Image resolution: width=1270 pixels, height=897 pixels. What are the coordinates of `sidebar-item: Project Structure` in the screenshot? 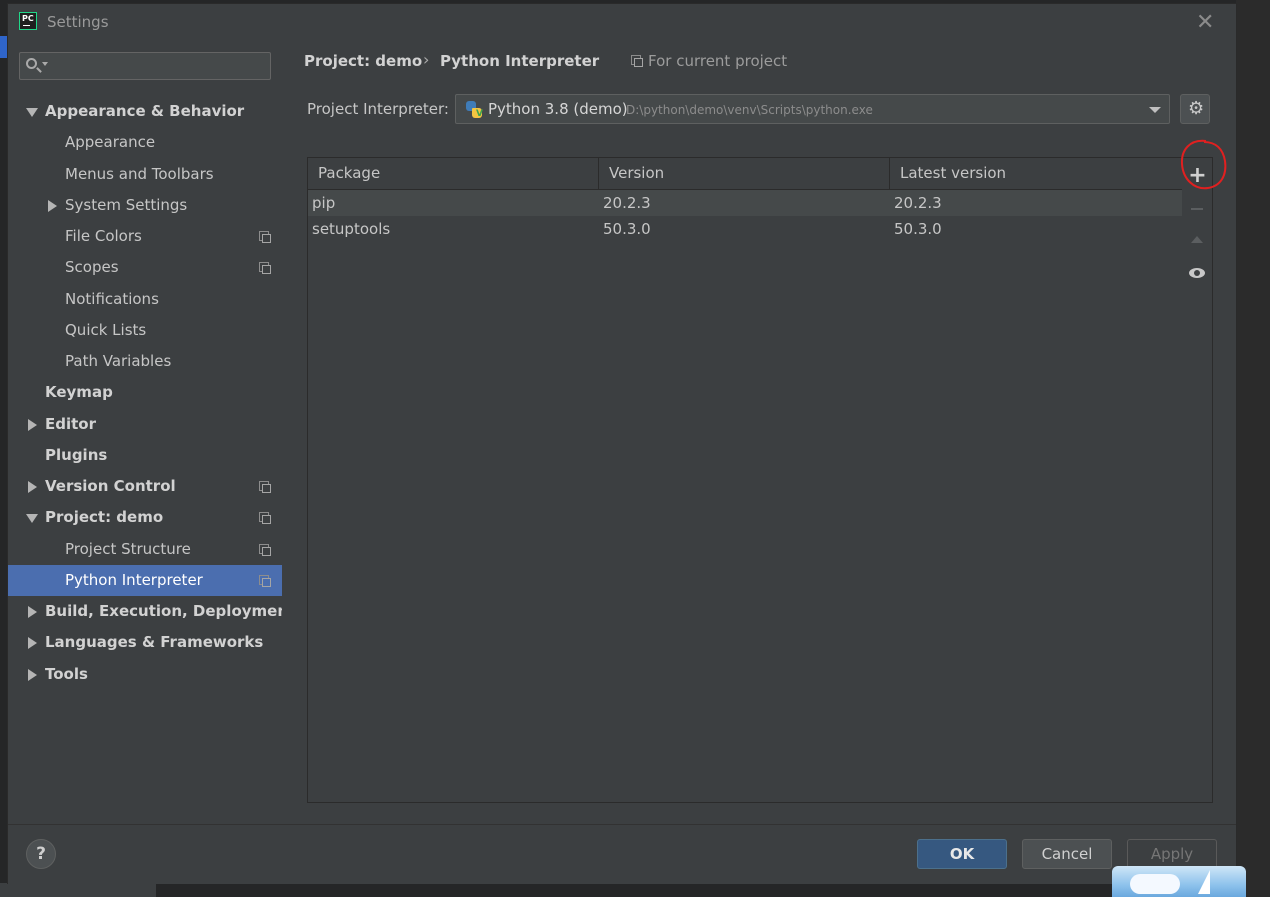 It's located at (145, 549).